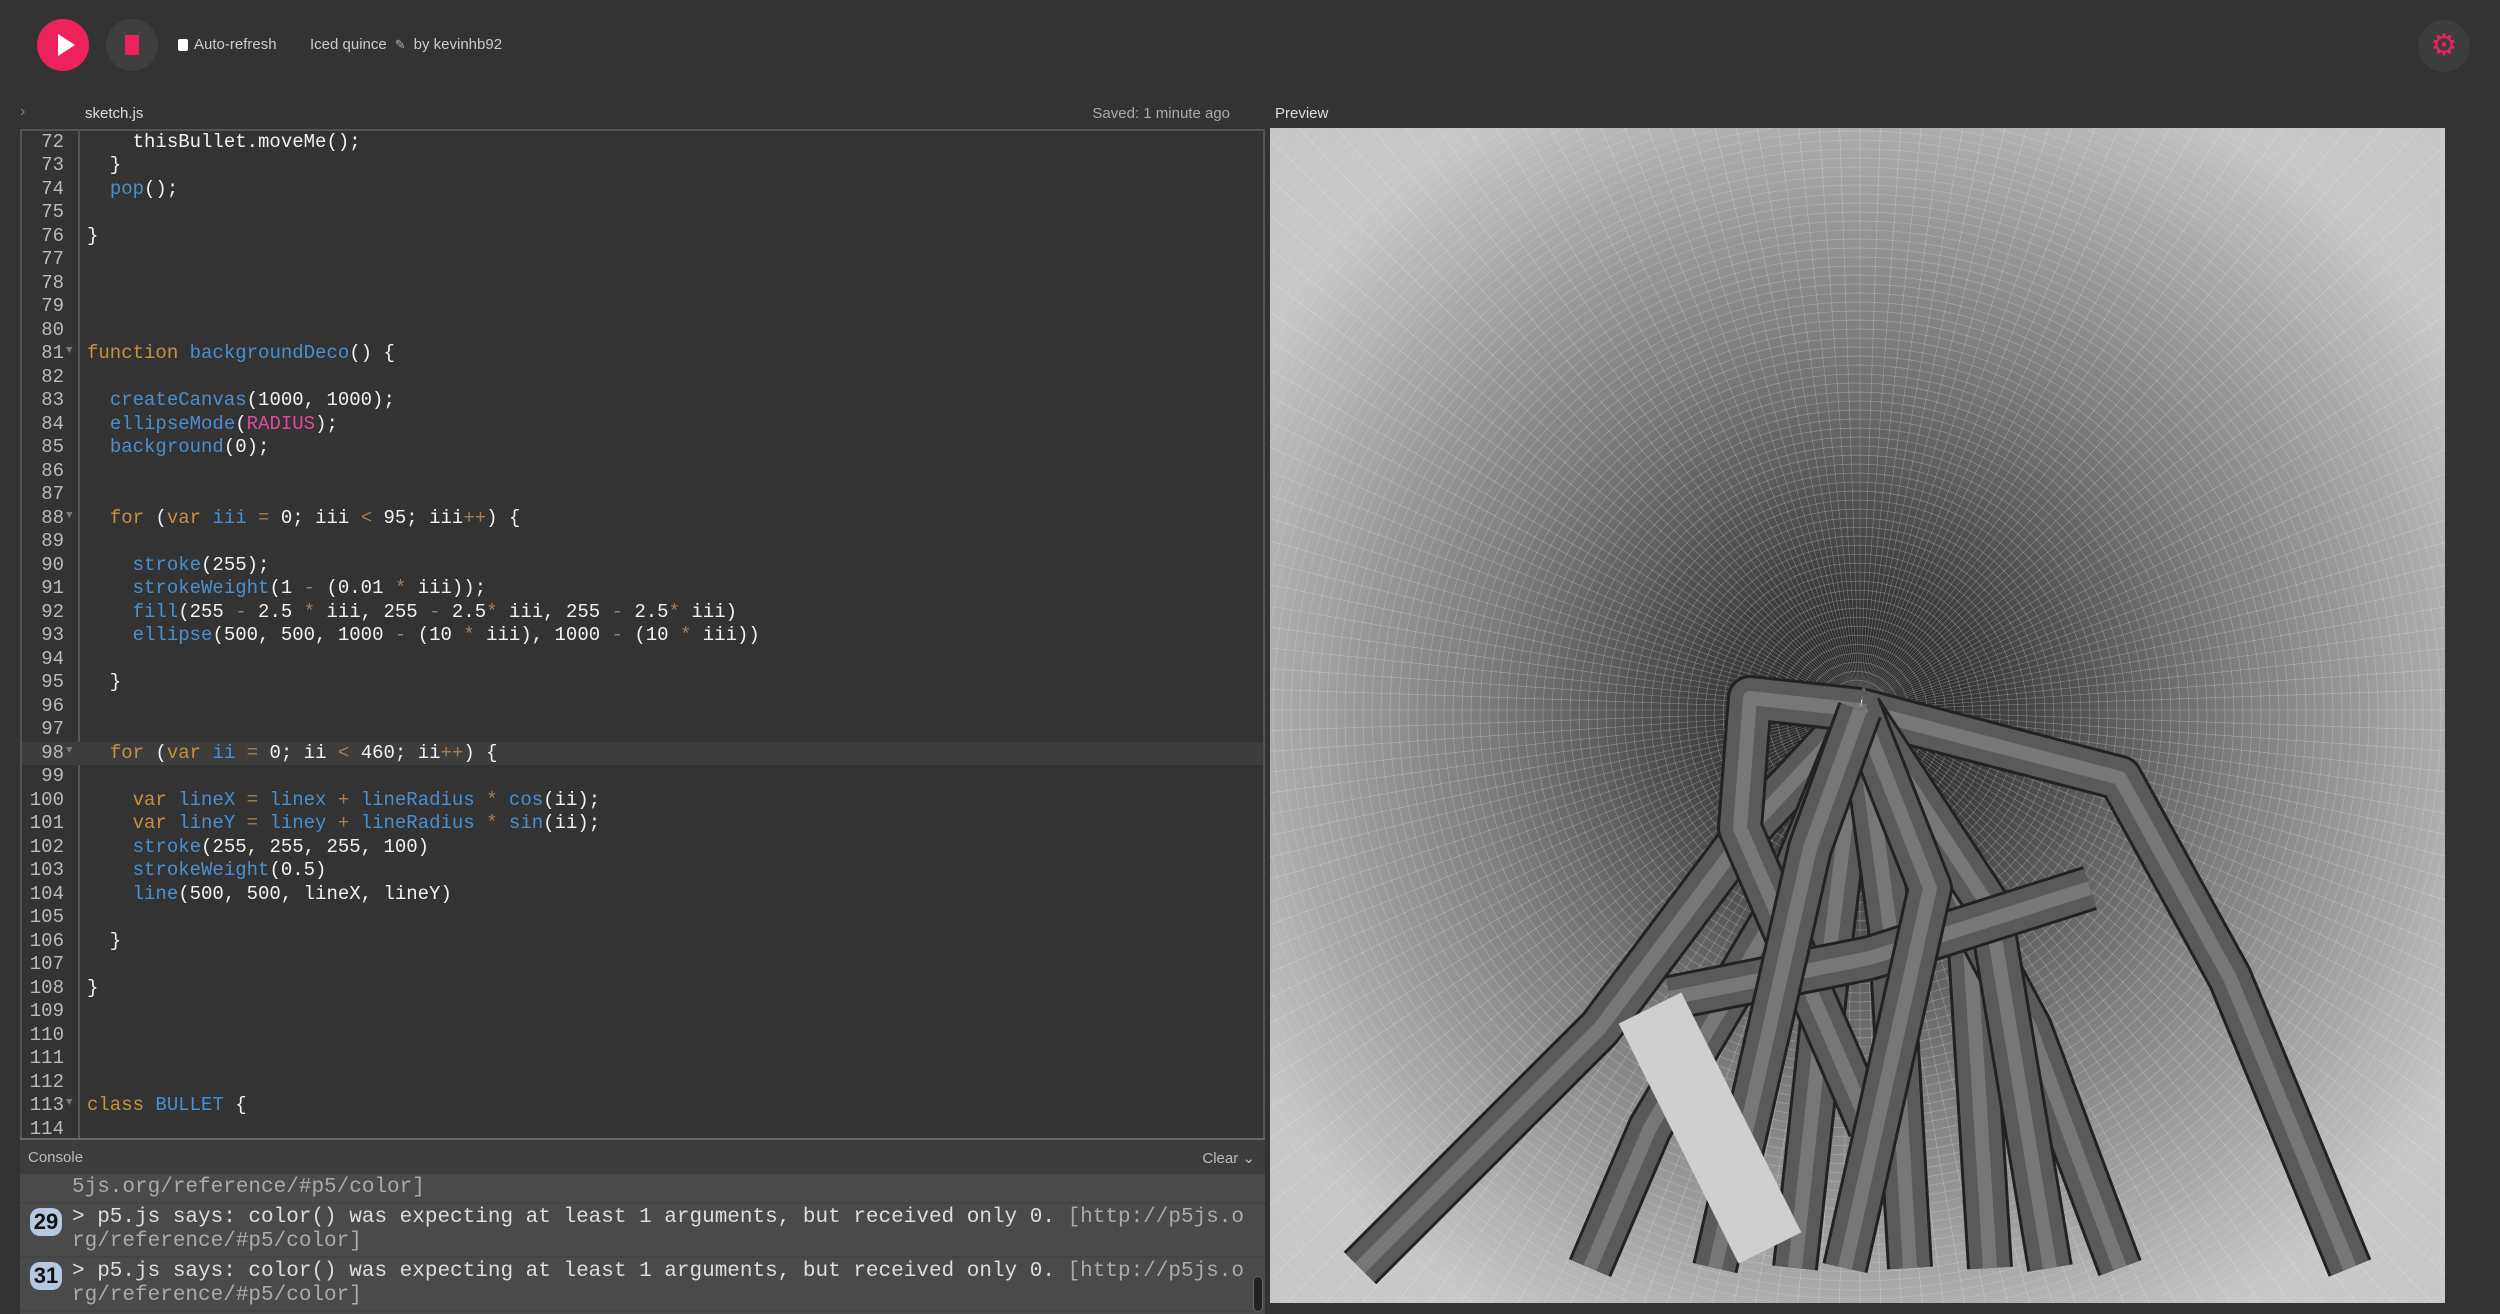 The image size is (2500, 1314). I want to click on code-line: 112, so click(642, 1083).